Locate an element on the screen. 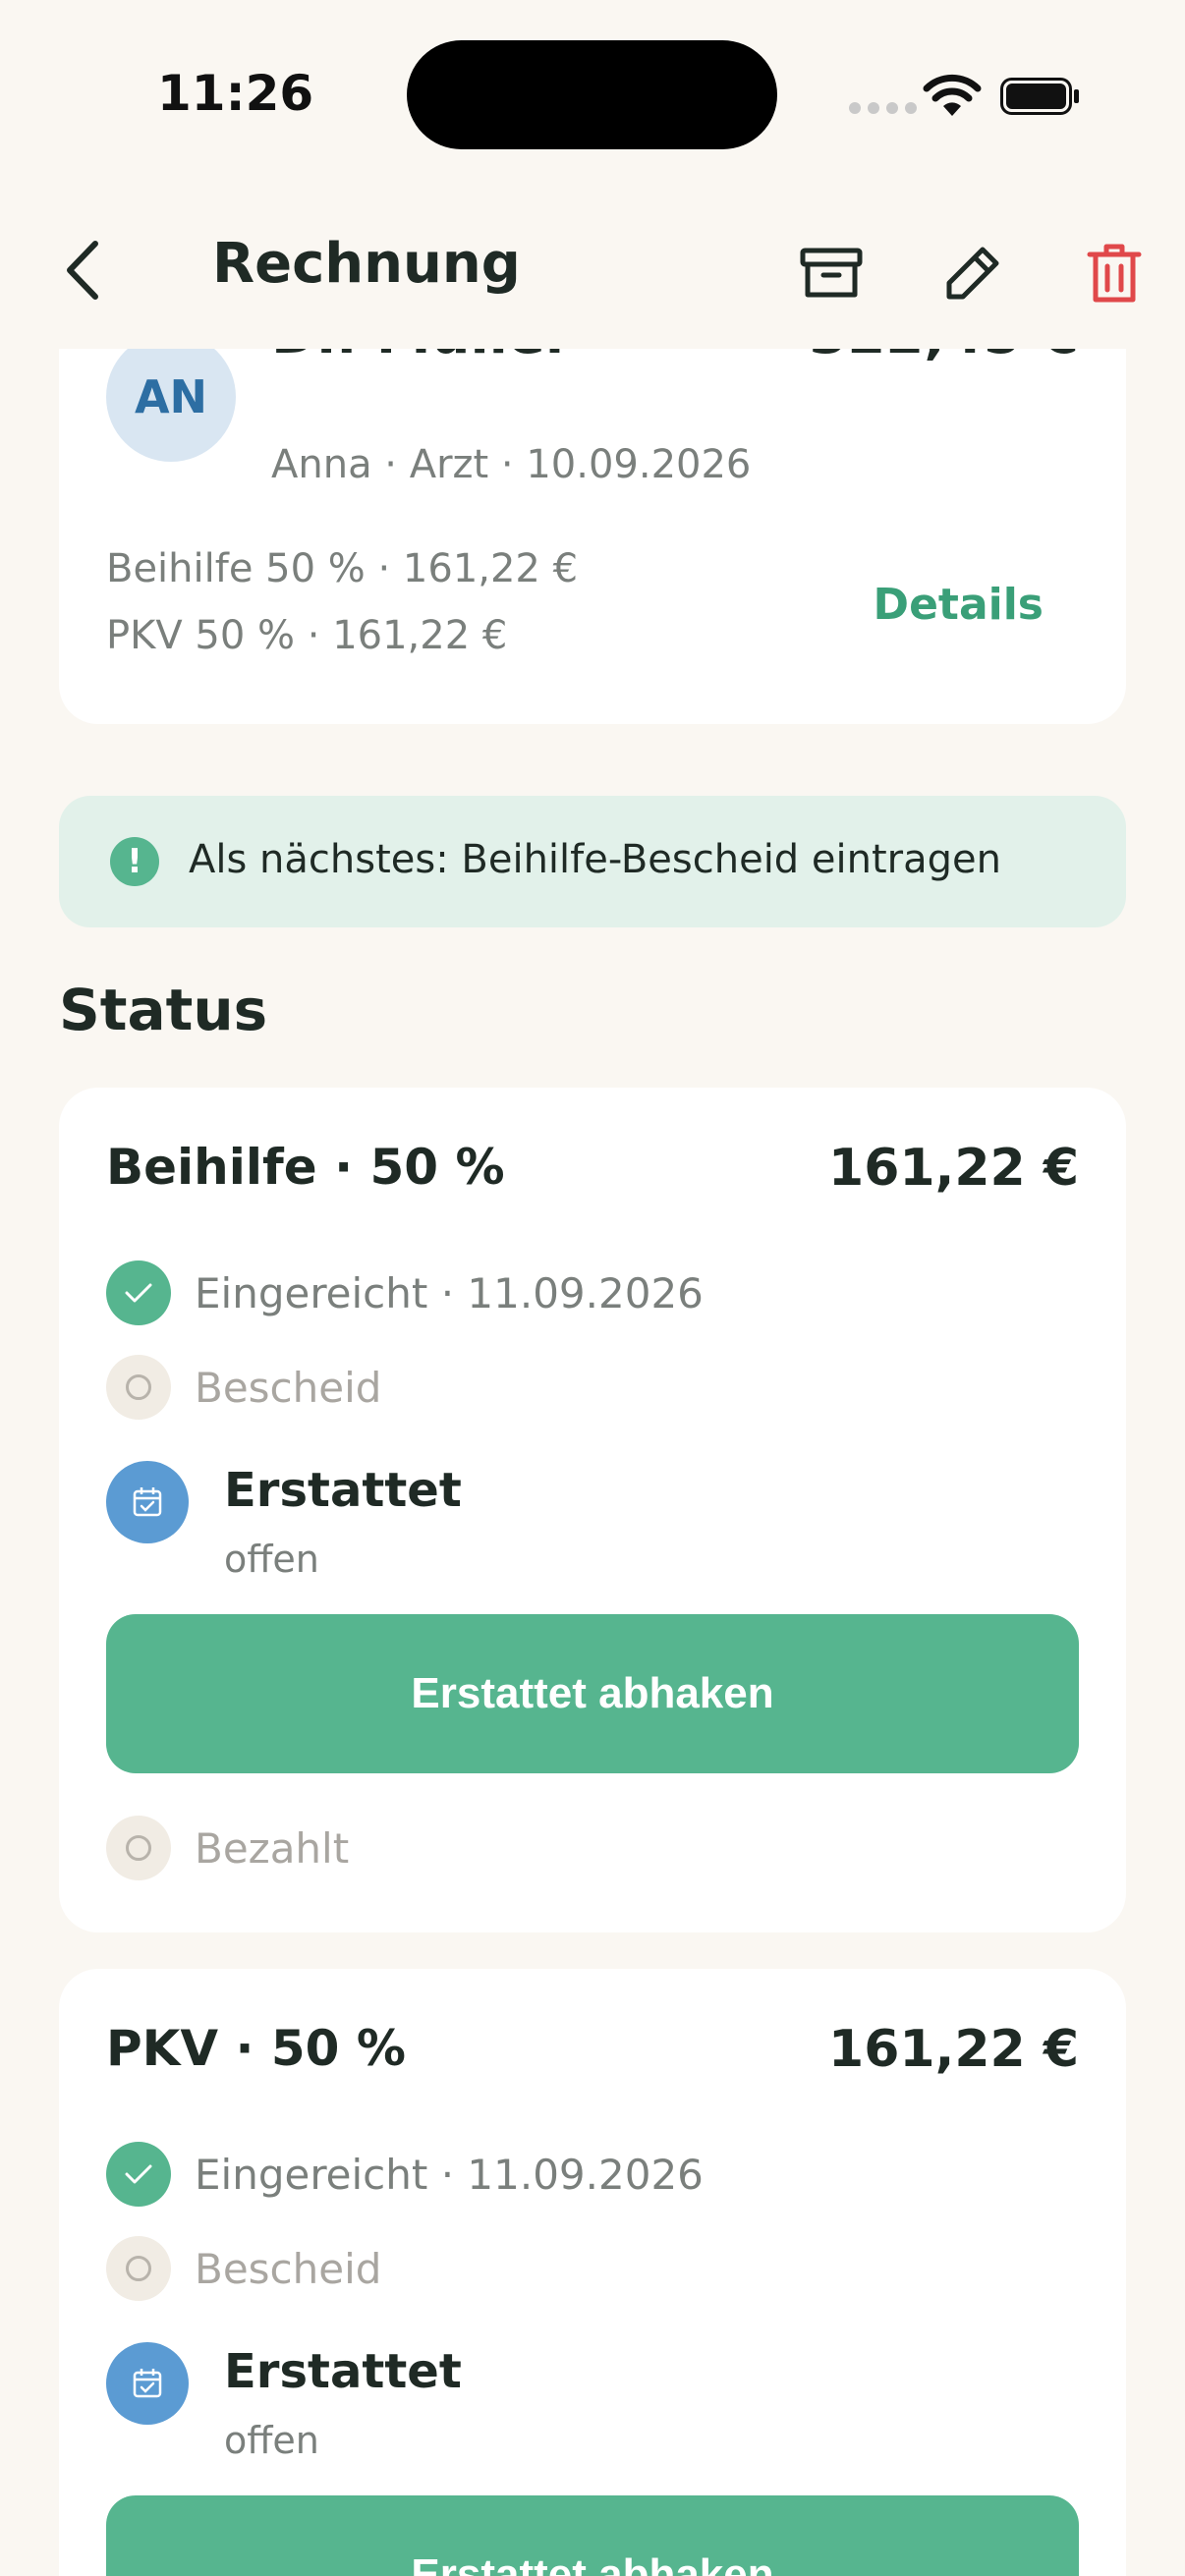 Image resolution: width=1185 pixels, height=2576 pixels. dynamic-island is located at coordinates (592, 94).